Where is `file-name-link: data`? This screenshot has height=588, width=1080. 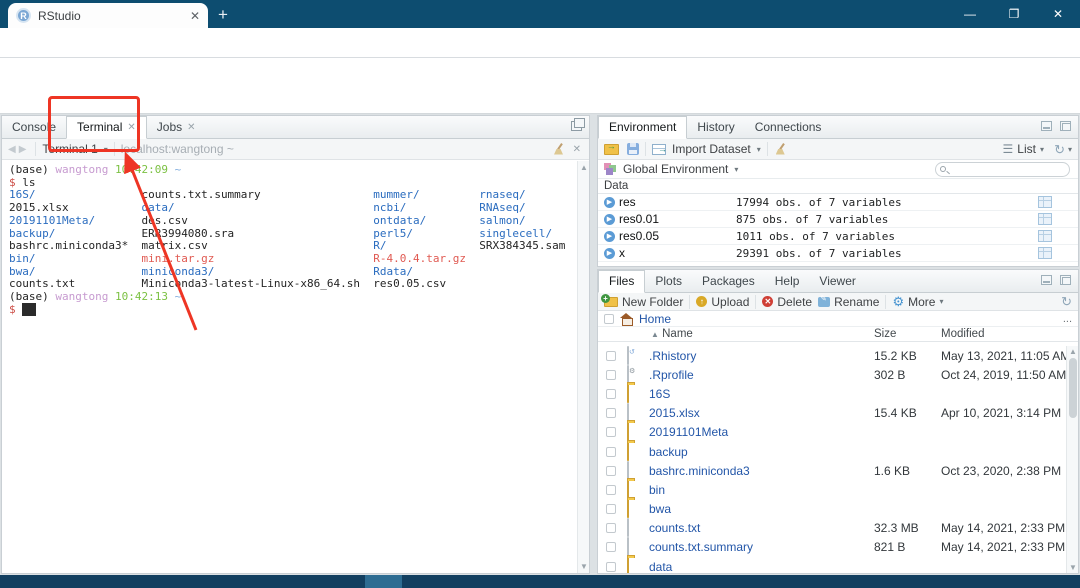
file-name-link: data is located at coordinates (660, 566).